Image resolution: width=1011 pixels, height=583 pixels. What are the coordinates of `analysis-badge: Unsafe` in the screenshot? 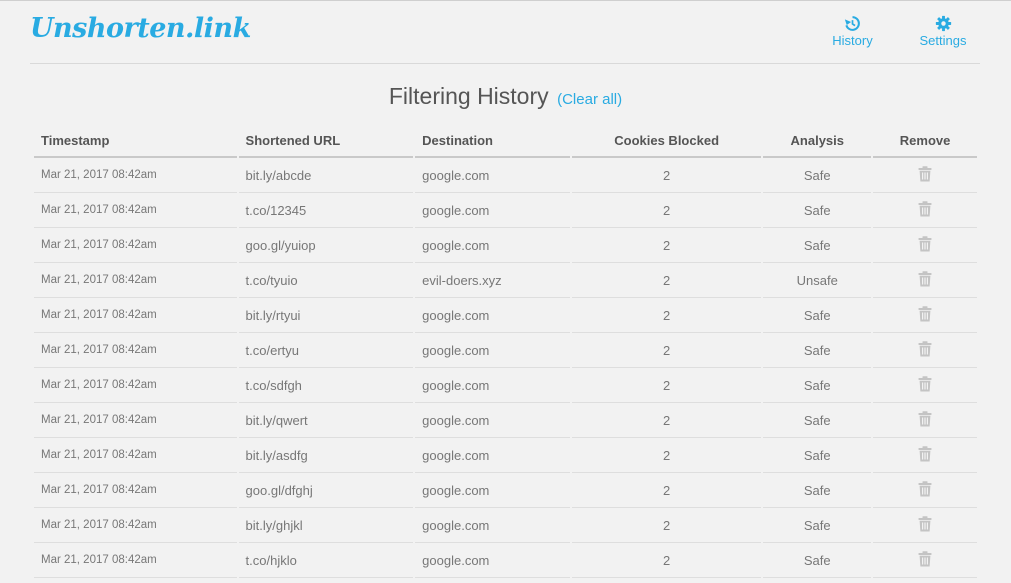 It's located at (817, 280).